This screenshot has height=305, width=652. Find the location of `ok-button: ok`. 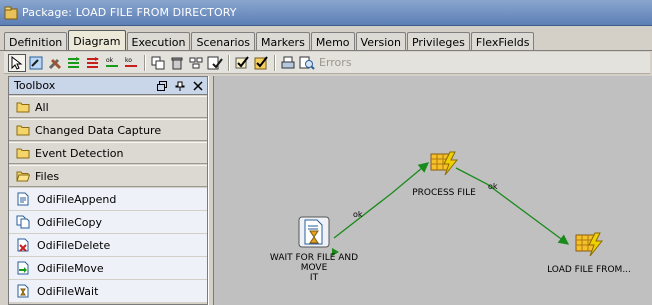

ok-button: ok is located at coordinates (112, 63).